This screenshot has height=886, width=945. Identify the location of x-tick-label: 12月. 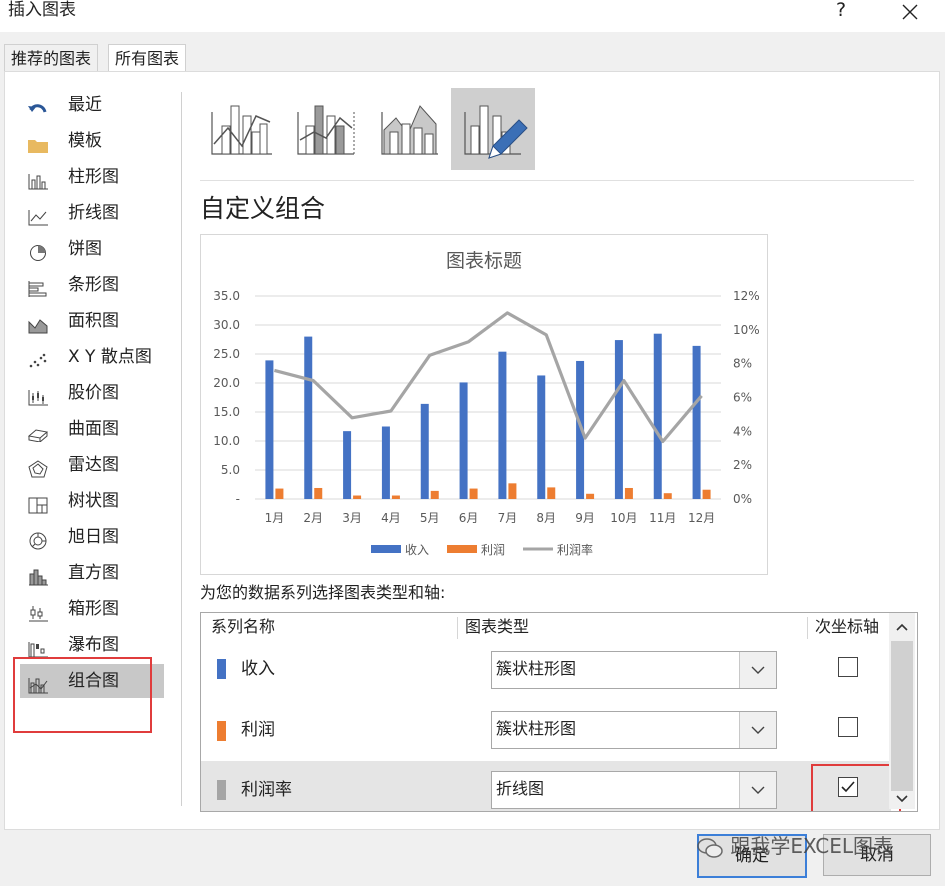
(701, 518).